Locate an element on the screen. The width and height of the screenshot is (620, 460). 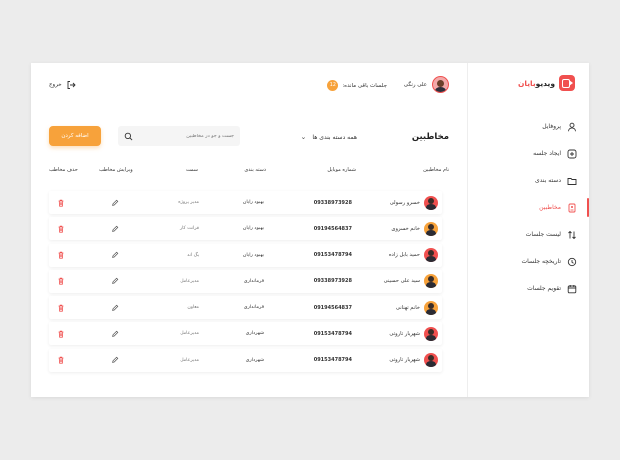
plus-square-icon is located at coordinates (572, 153).